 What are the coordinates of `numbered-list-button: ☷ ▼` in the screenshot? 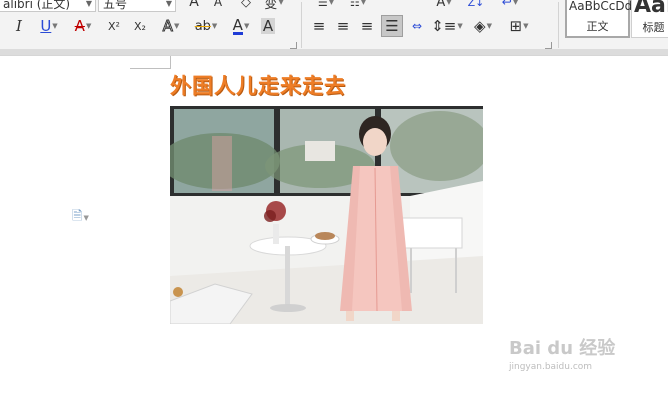 It's located at (358, 5).